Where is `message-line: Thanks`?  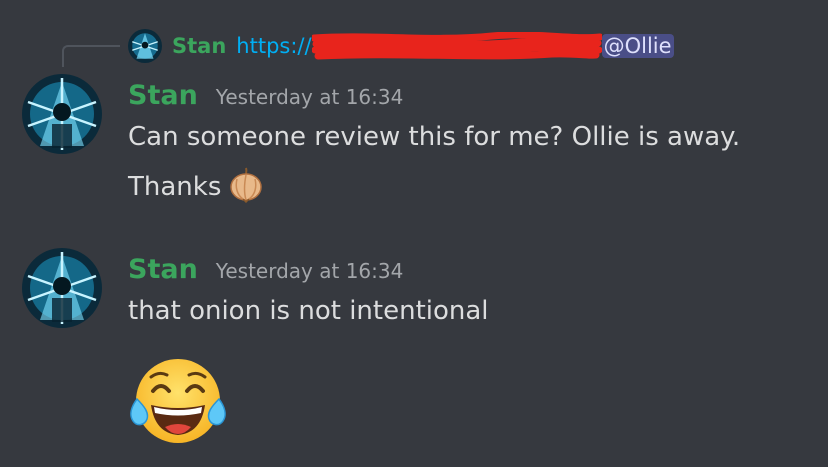
message-line: Thanks is located at coordinates (175, 187).